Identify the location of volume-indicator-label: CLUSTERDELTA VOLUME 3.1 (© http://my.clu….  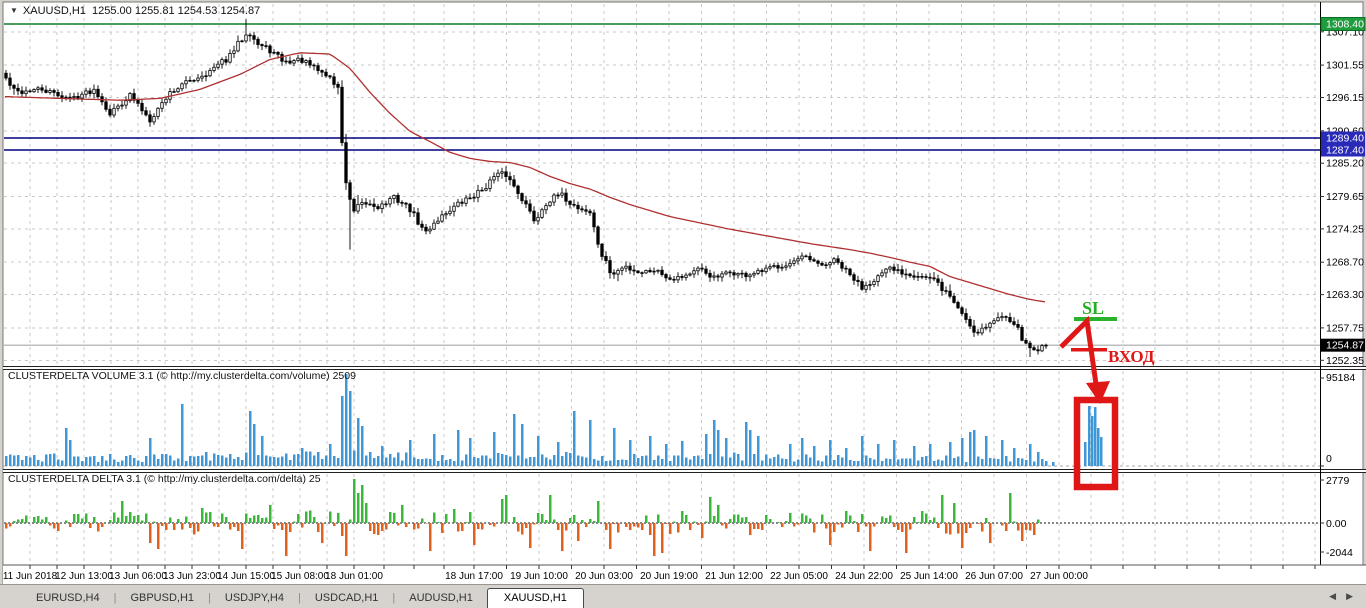
(182, 376).